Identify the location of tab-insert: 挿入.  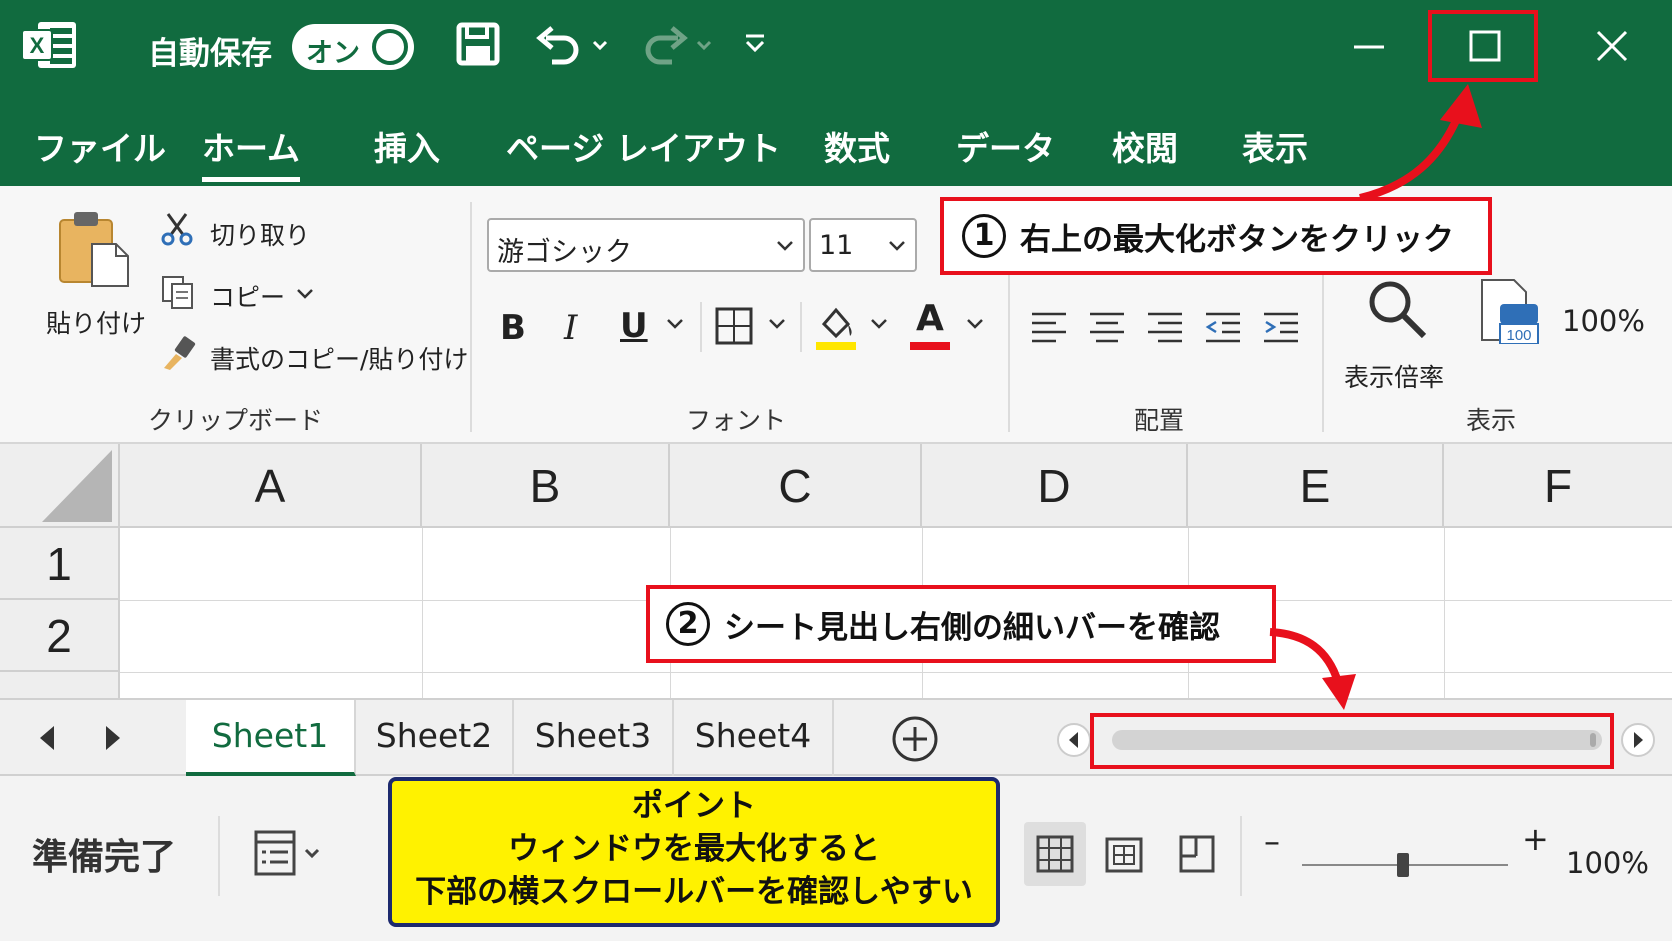
(407, 146).